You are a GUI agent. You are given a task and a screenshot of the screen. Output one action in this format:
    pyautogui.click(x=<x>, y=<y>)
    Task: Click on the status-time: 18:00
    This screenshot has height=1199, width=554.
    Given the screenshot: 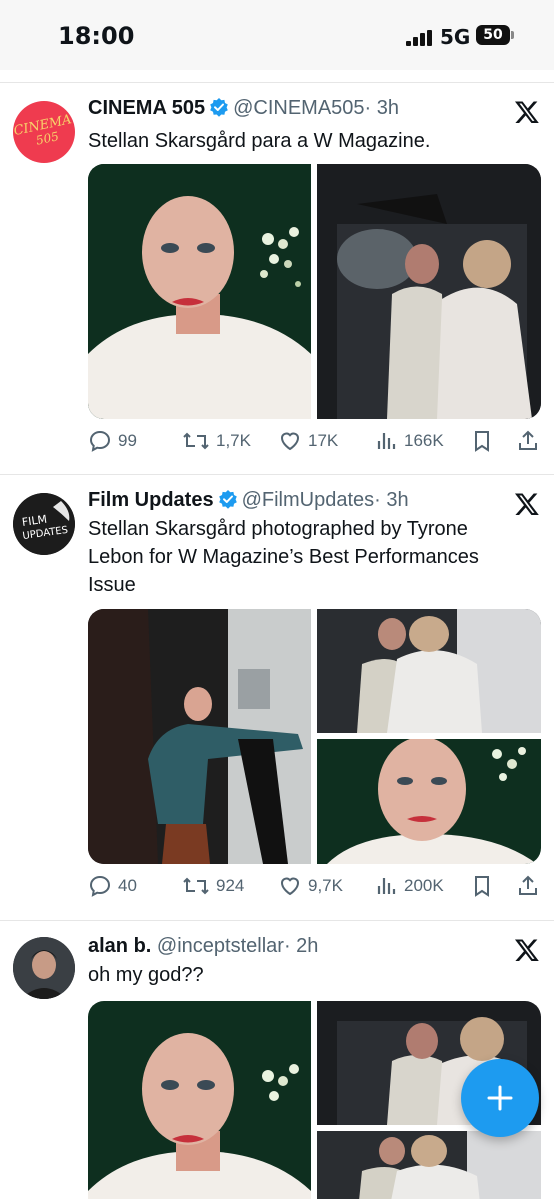 What is the action you would take?
    pyautogui.click(x=96, y=36)
    